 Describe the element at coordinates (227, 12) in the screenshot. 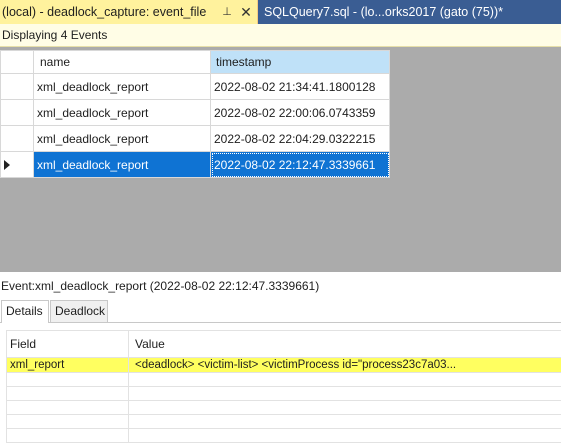

I see `pin-icon: ⊥` at that location.